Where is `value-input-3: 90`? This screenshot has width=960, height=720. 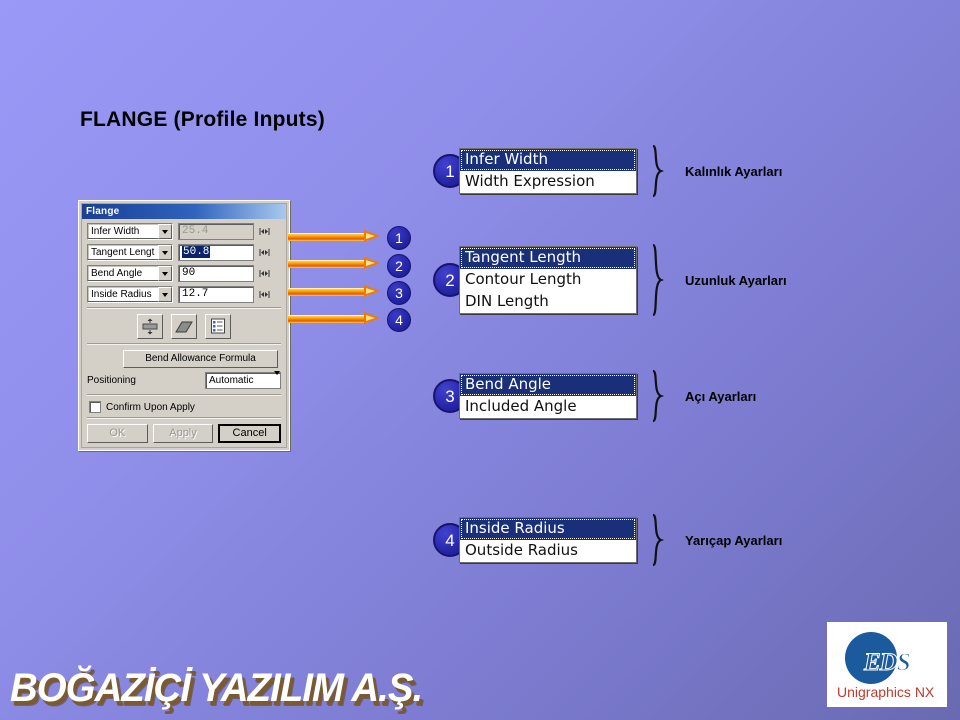
value-input-3: 90 is located at coordinates (216, 273).